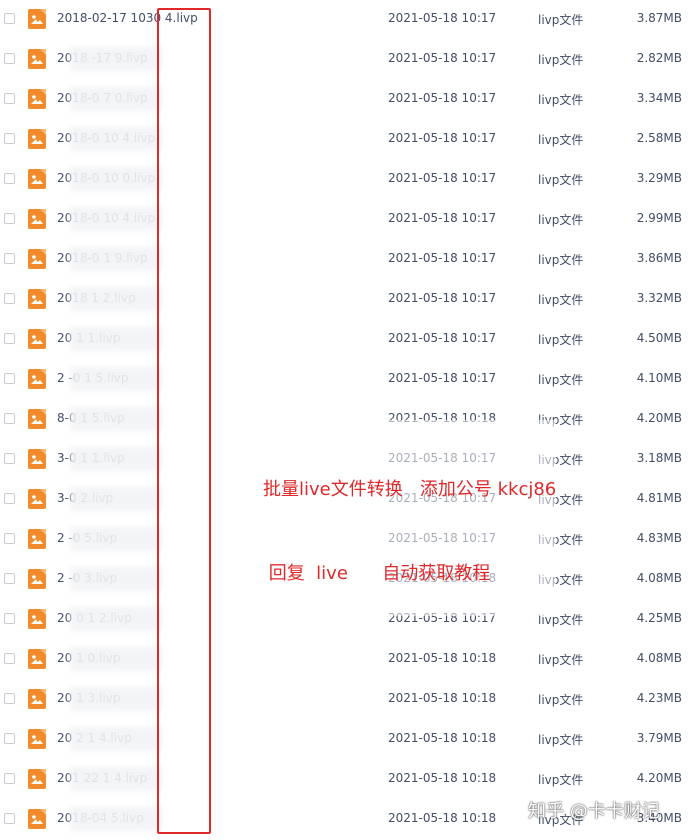 The height and width of the screenshot is (840, 696). What do you see at coordinates (127, 18) in the screenshot?
I see `file-name: 2018-02-17 1030 4.livp` at bounding box center [127, 18].